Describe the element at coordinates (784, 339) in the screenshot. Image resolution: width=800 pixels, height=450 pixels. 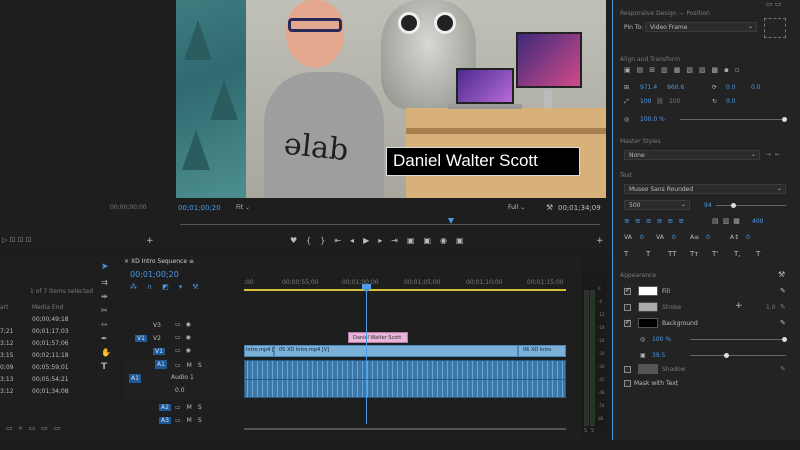
I see `bg-opacity-knob` at that location.